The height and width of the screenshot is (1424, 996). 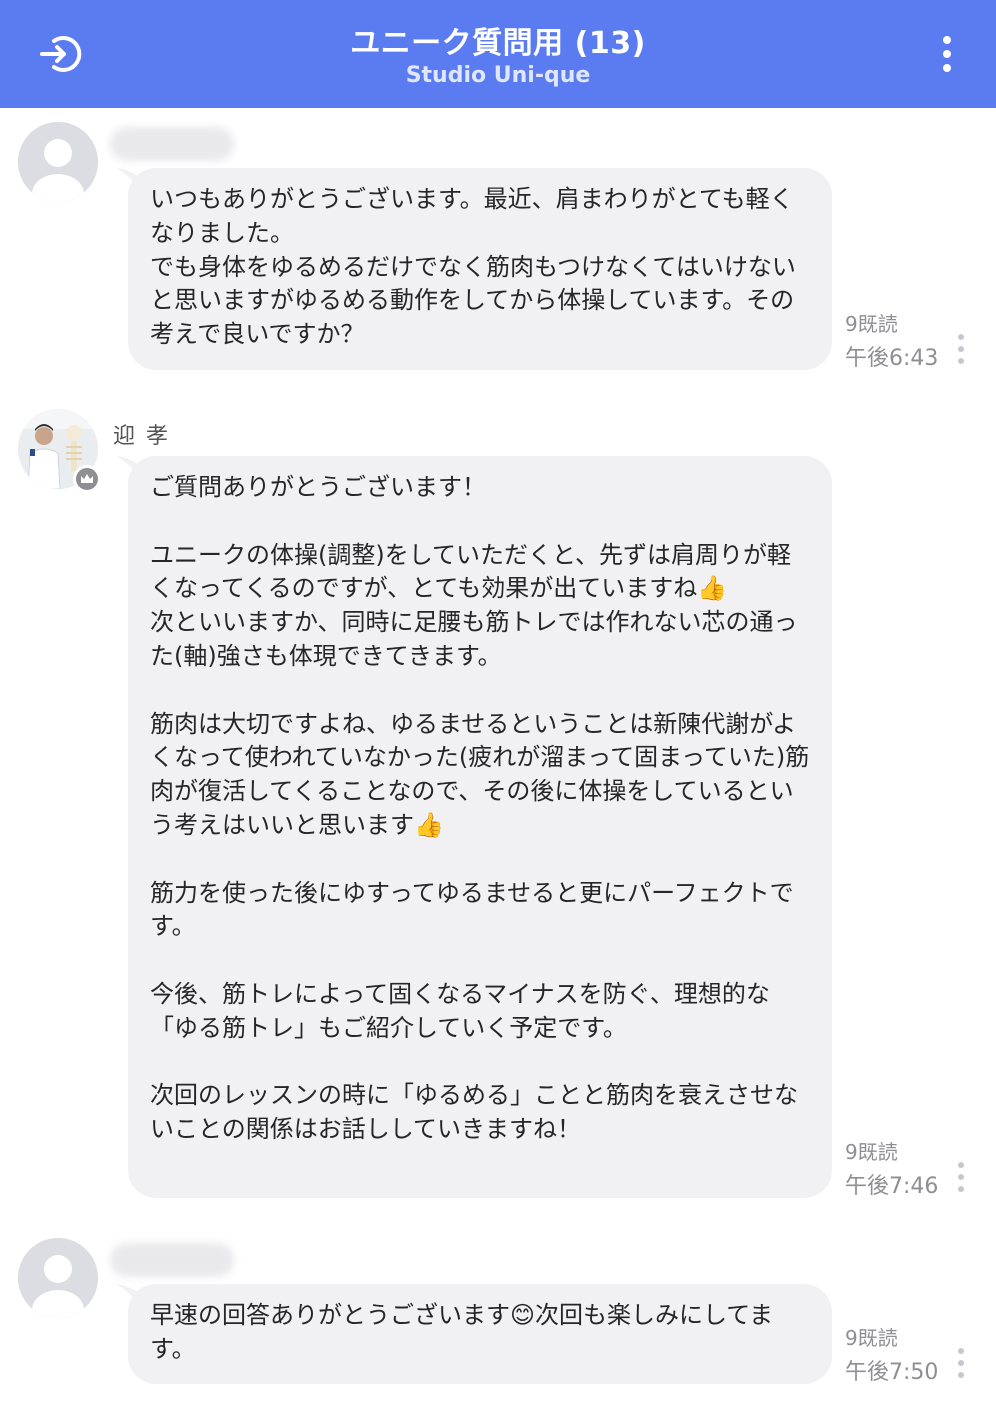 I want to click on message-bubble: 早速の回答ありがとうございます😊次回も楽しみにしてます。, so click(x=480, y=1334).